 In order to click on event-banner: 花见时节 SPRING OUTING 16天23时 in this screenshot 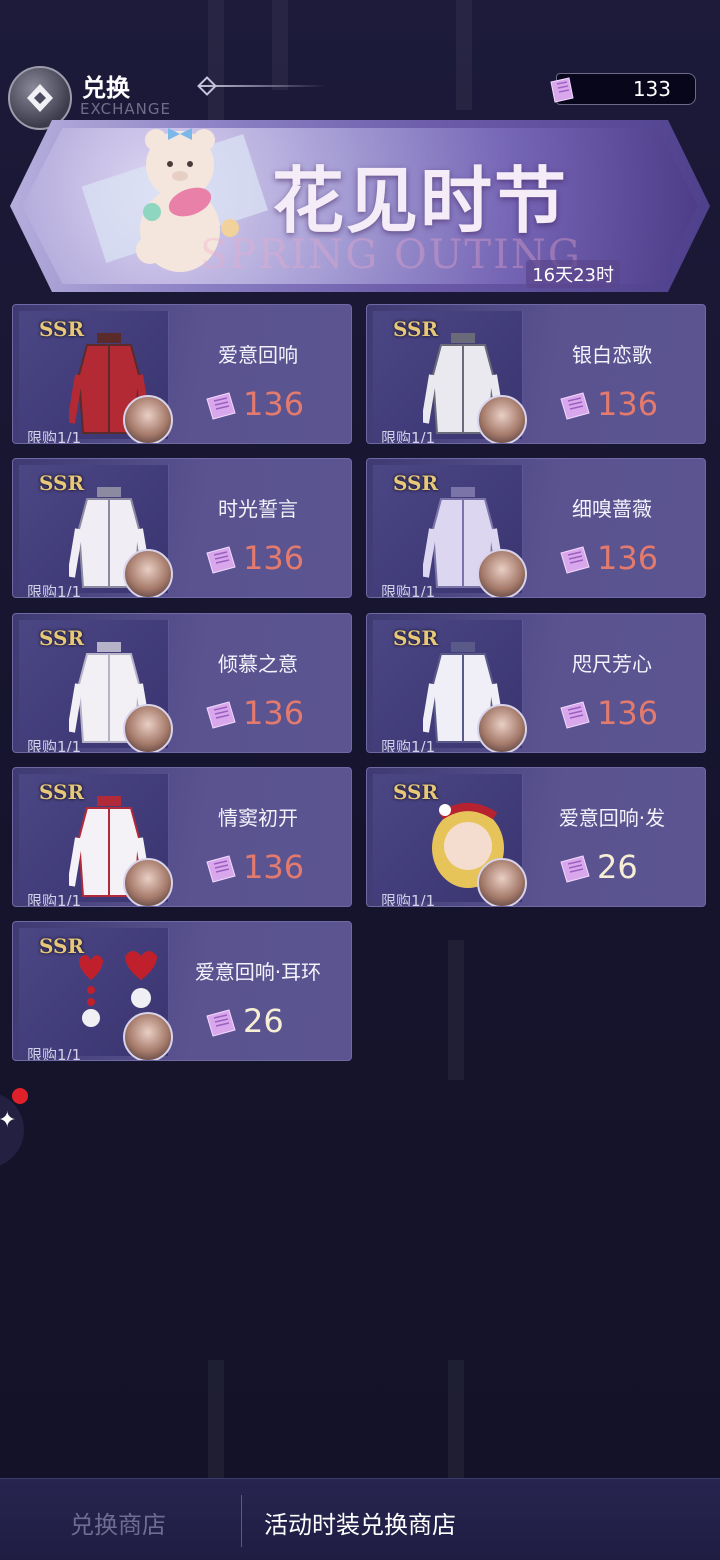, I will do `click(360, 206)`.